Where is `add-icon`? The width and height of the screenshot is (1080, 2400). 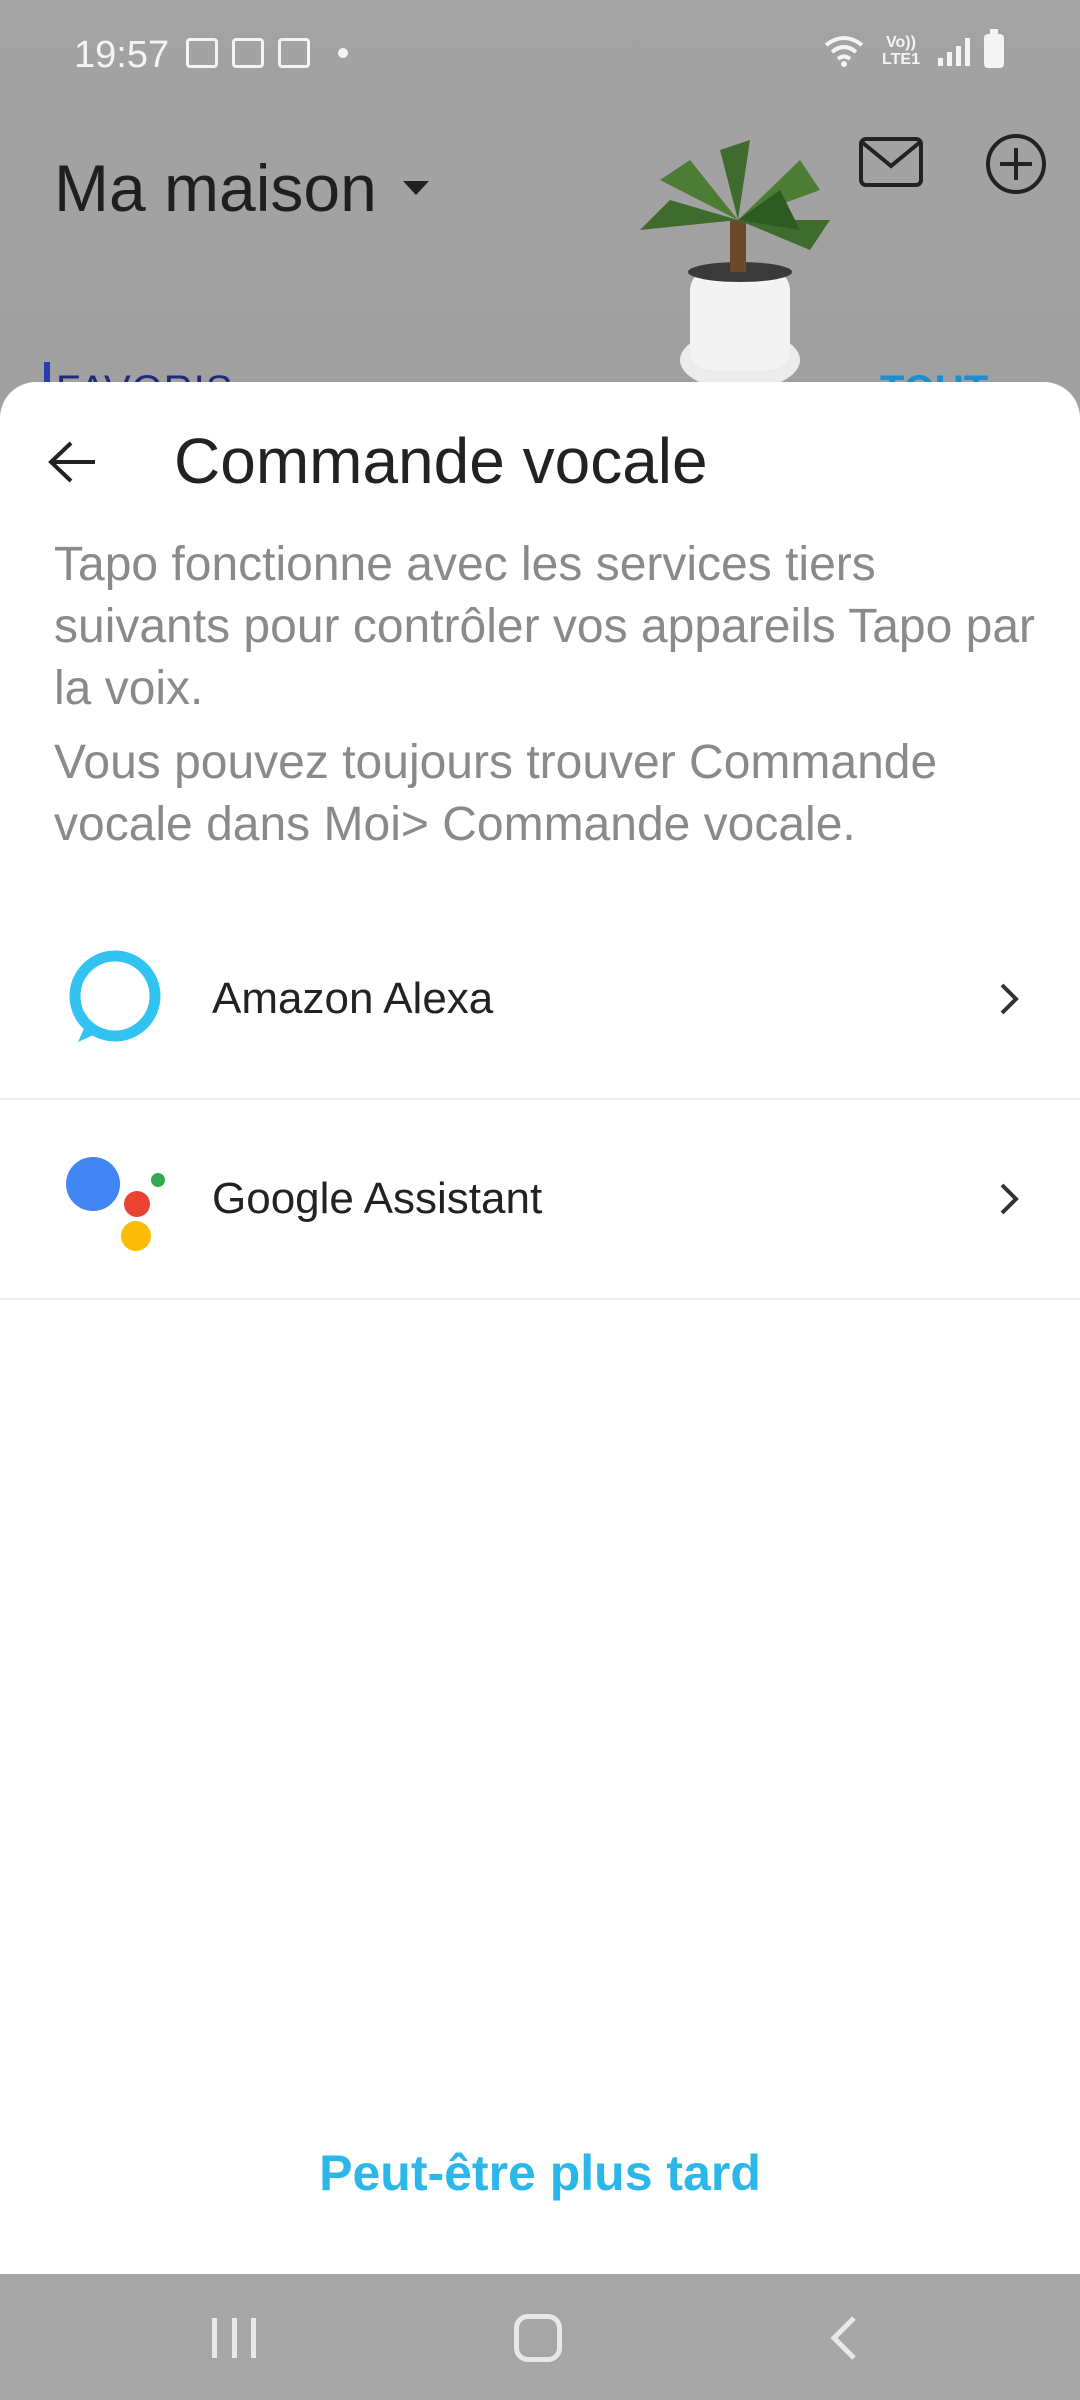
add-icon is located at coordinates (1016, 164).